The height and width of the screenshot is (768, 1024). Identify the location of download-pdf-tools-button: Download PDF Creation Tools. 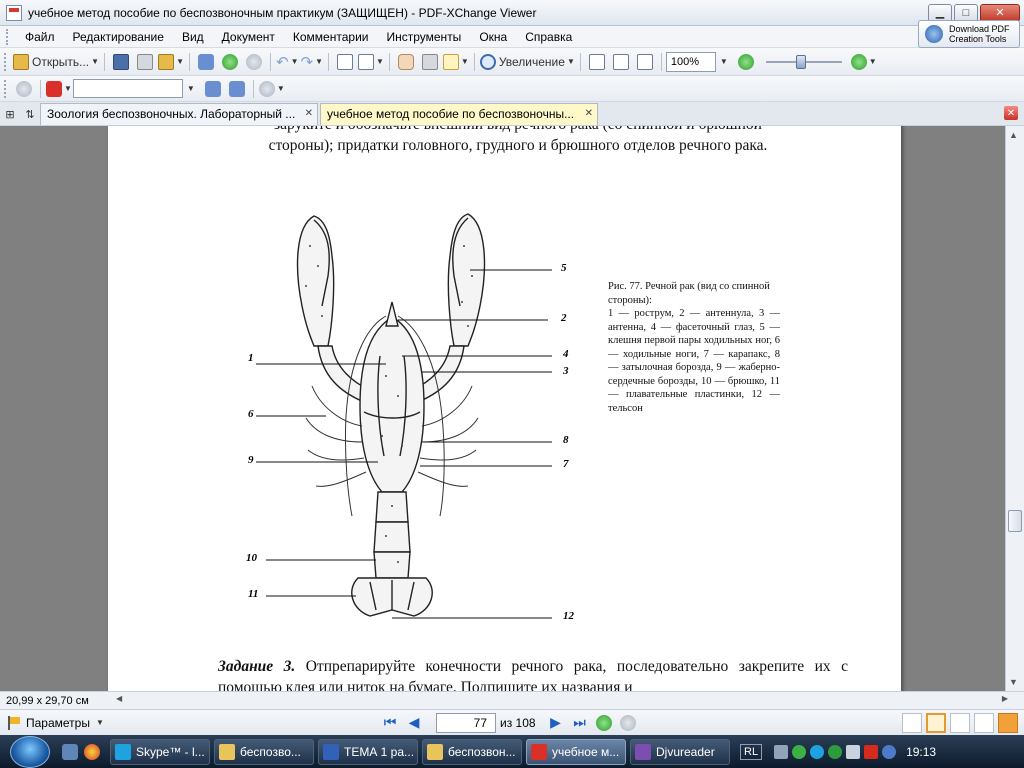
(969, 34).